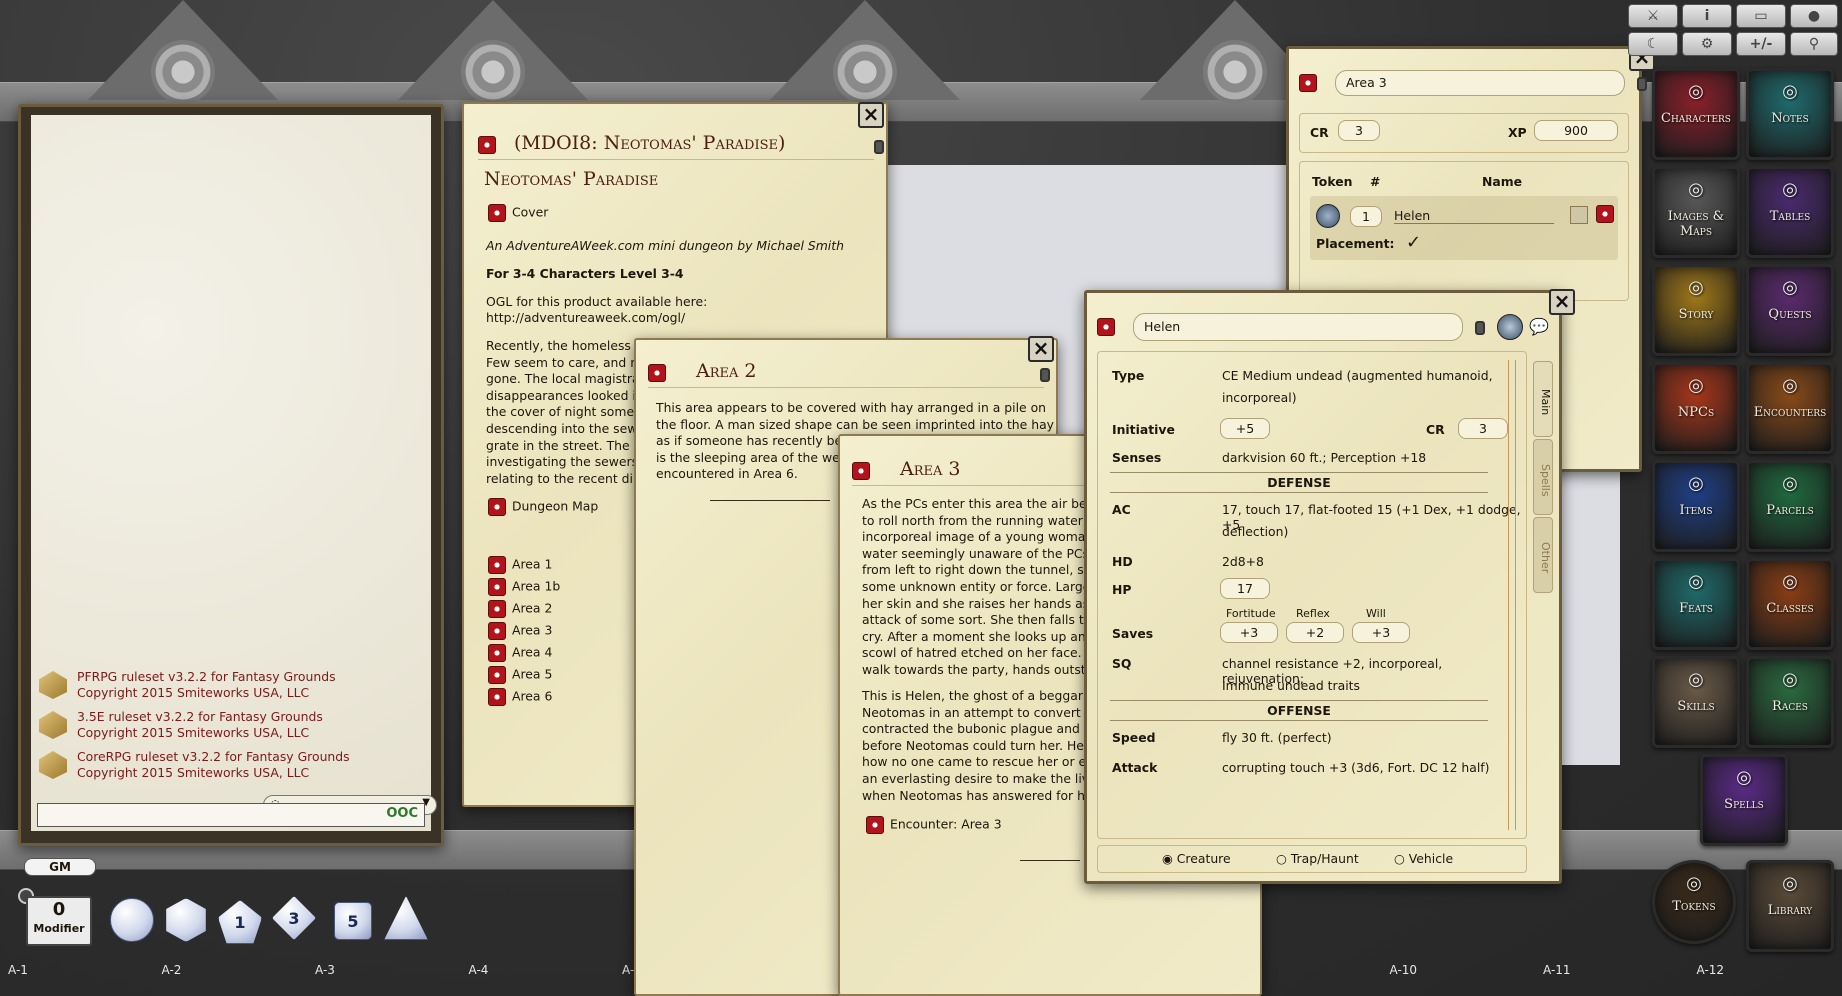 This screenshot has height=996, width=1842. What do you see at coordinates (1512, 595) in the screenshot?
I see `scrollbar` at bounding box center [1512, 595].